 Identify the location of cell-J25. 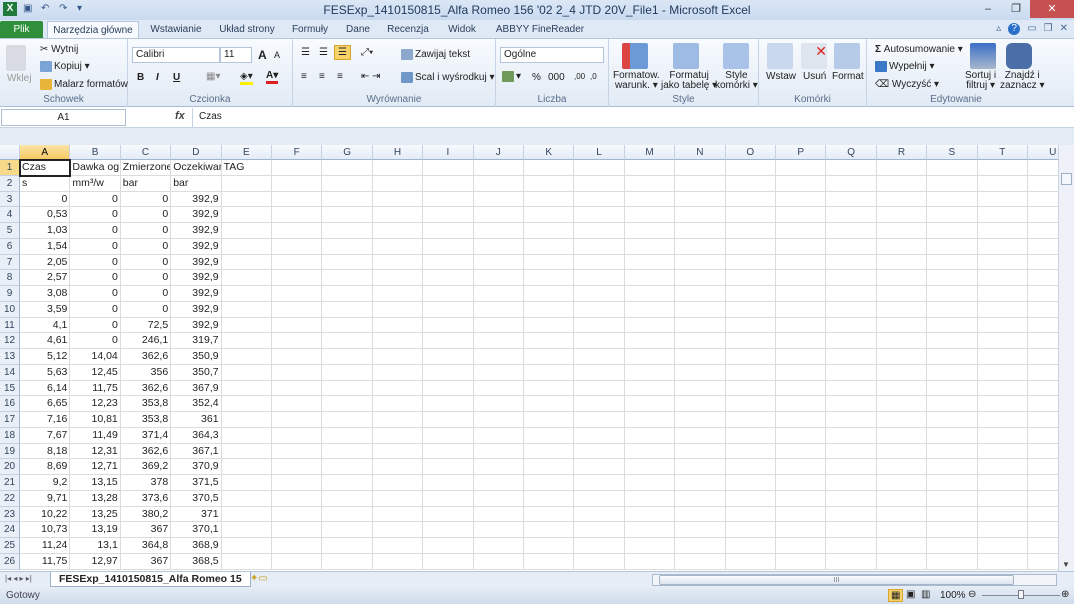
(498, 546).